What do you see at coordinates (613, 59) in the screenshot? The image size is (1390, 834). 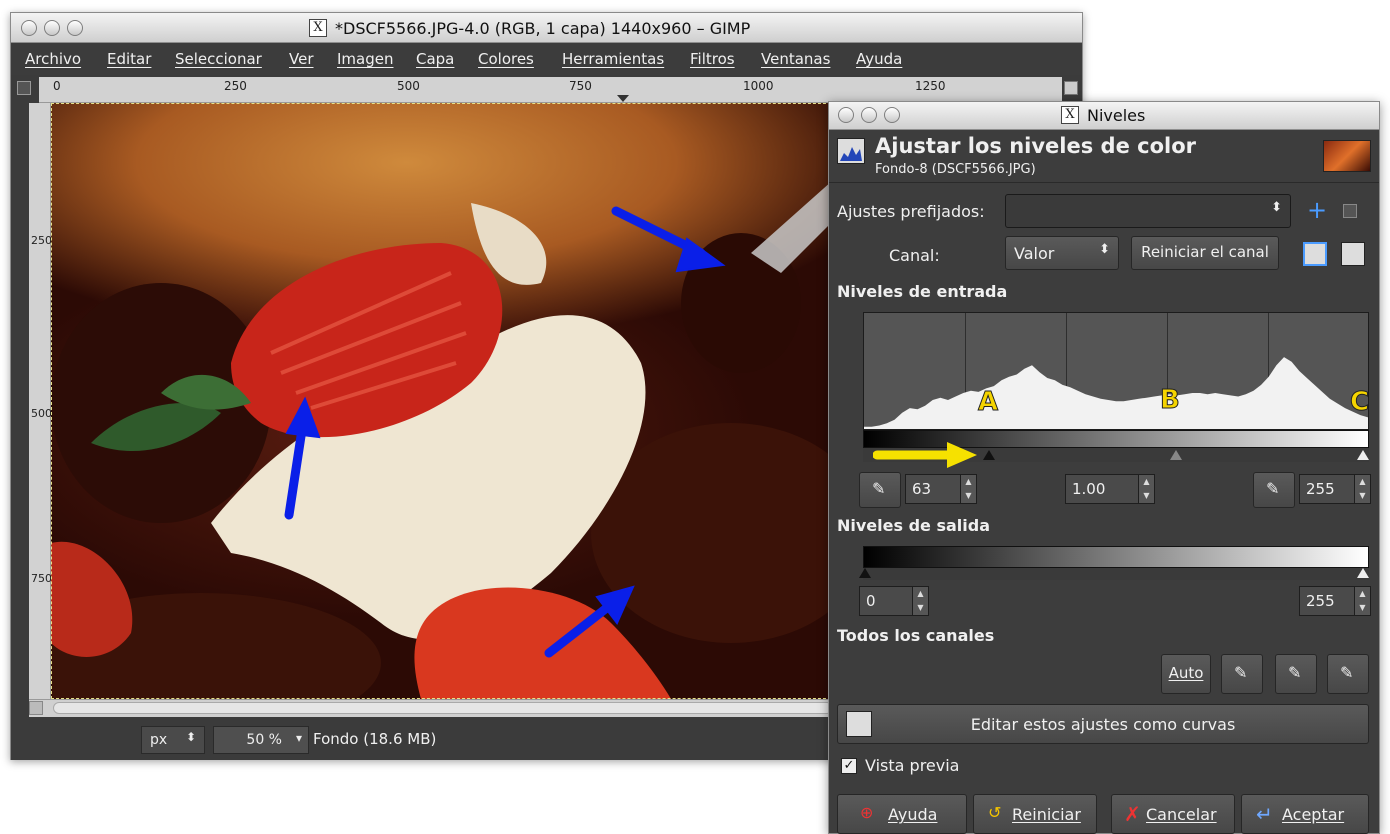 I see `menu-herramientas: Herramientas` at bounding box center [613, 59].